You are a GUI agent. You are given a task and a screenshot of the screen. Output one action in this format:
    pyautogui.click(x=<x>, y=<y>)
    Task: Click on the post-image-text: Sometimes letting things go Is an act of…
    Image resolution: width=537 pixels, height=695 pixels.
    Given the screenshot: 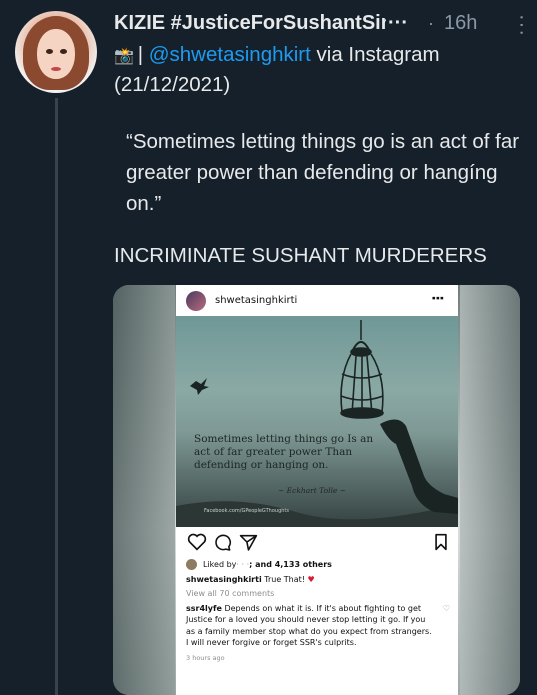 What is the action you would take?
    pyautogui.click(x=284, y=452)
    